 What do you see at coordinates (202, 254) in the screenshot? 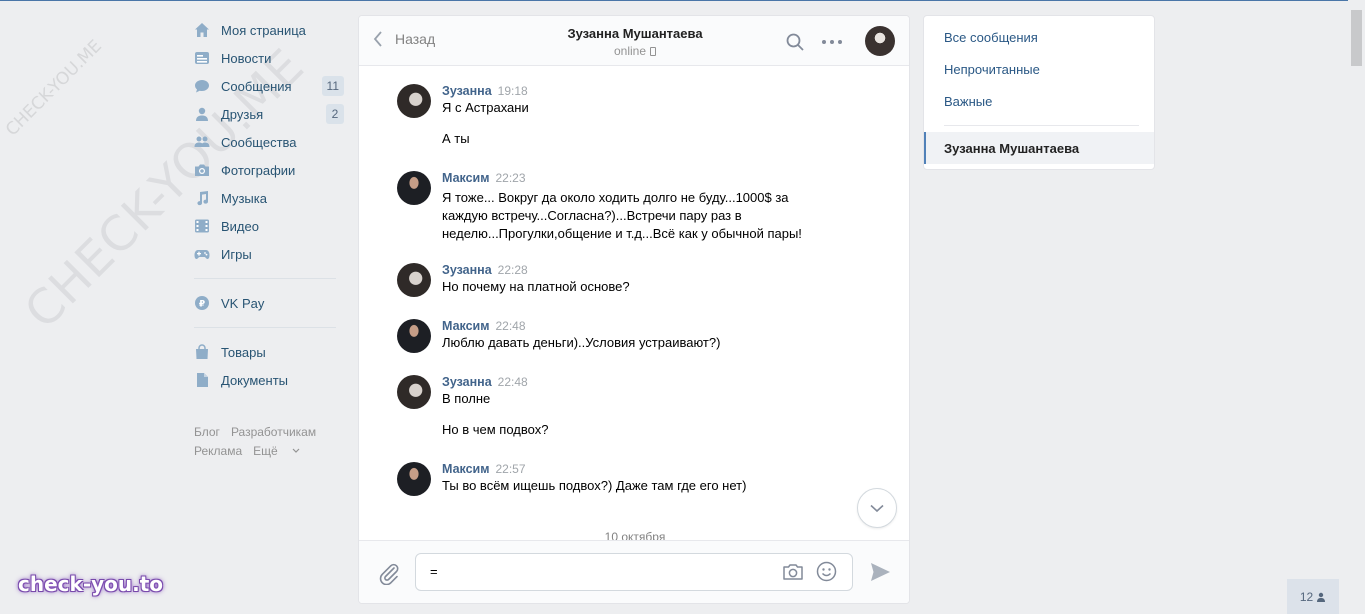
I see `gamepad-icon` at bounding box center [202, 254].